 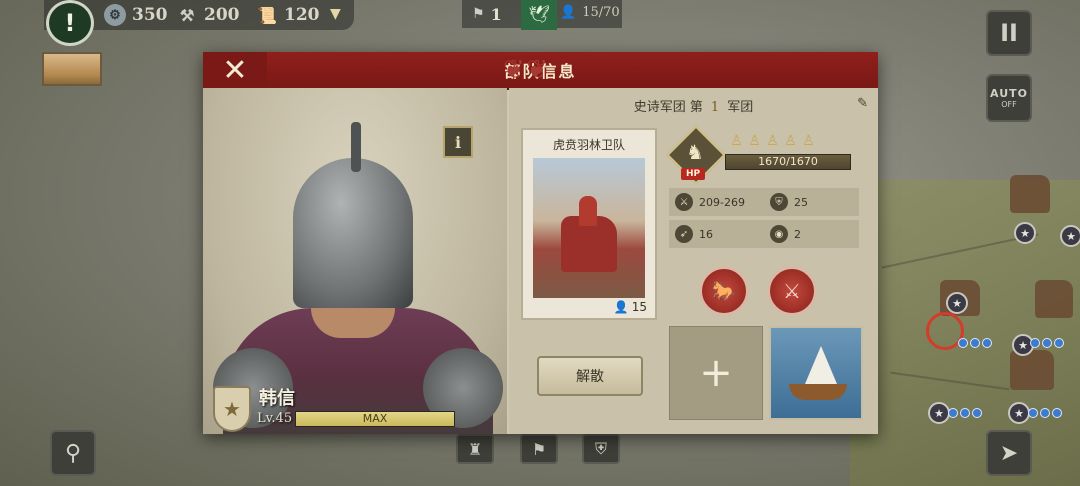 What do you see at coordinates (1009, 104) in the screenshot?
I see `auto-state-label: OFF` at bounding box center [1009, 104].